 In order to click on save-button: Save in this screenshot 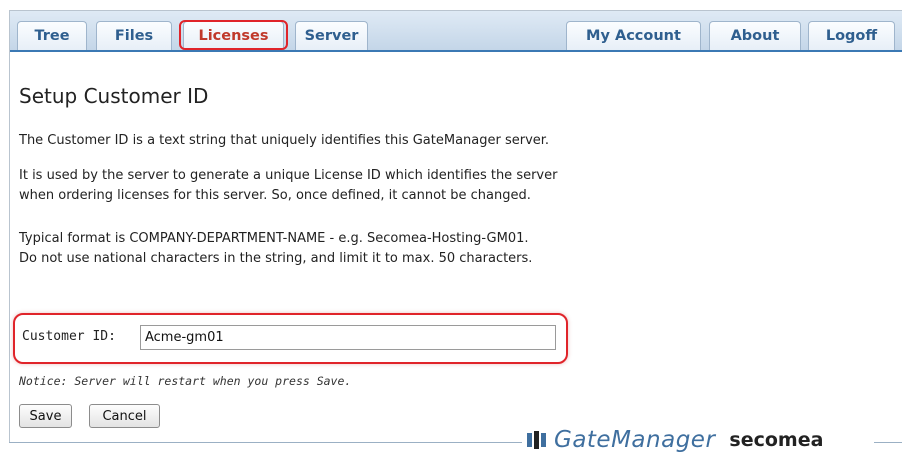, I will do `click(45, 416)`.